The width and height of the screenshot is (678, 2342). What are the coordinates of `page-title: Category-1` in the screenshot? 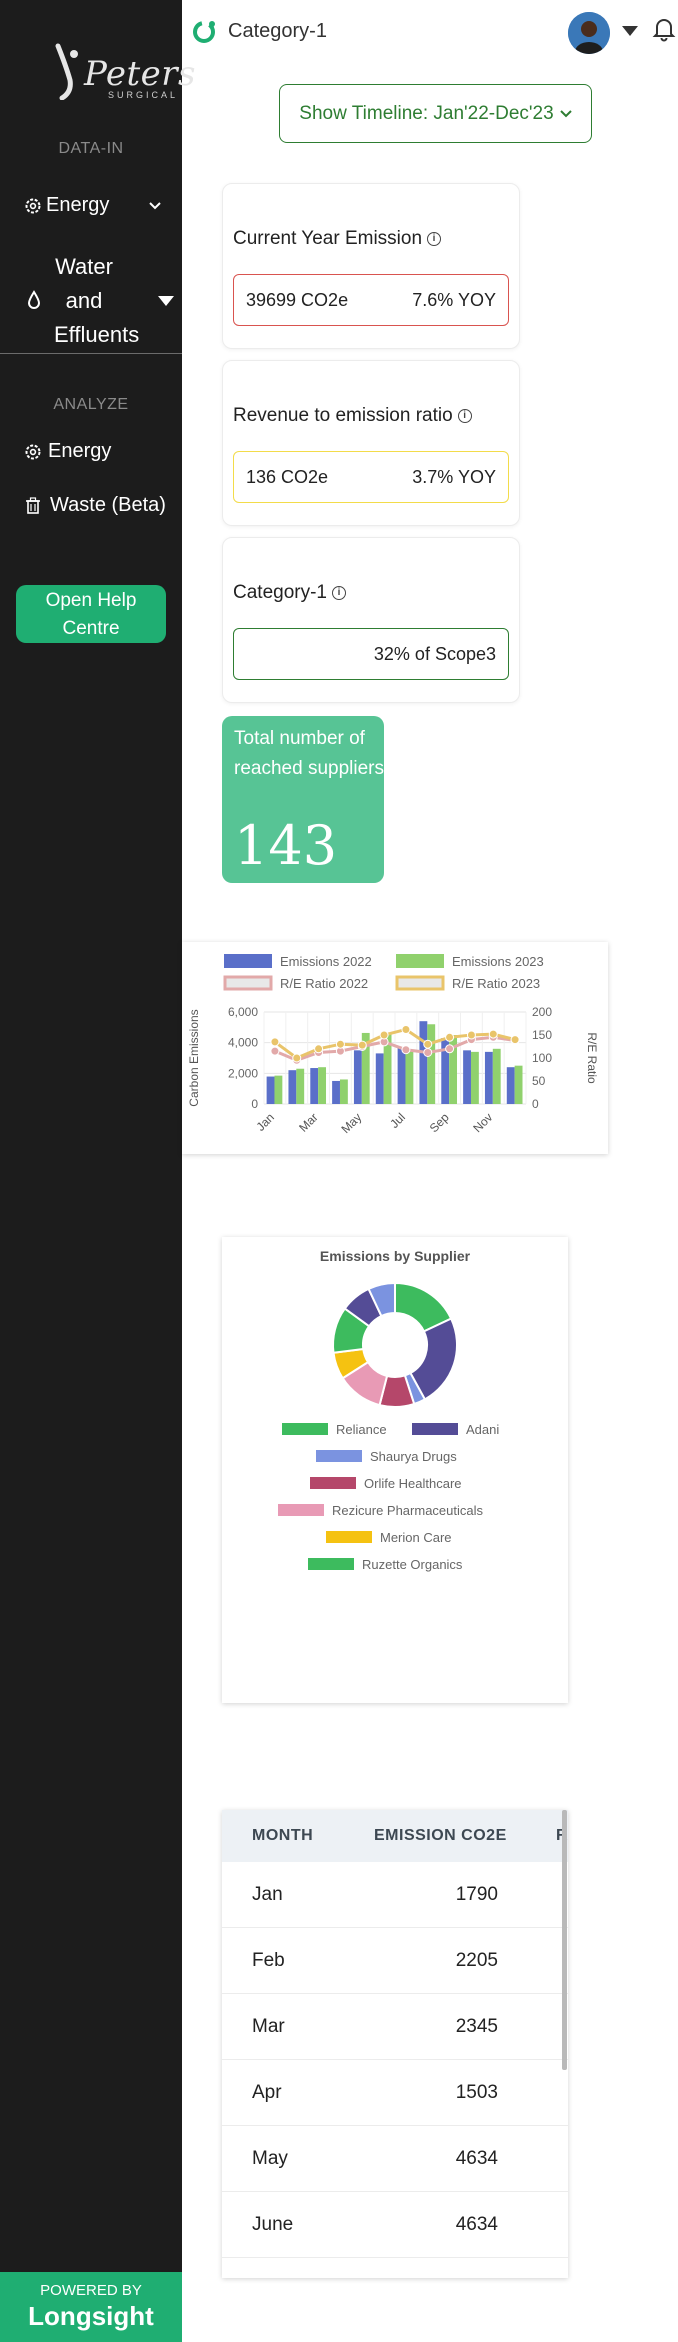 It's located at (277, 31).